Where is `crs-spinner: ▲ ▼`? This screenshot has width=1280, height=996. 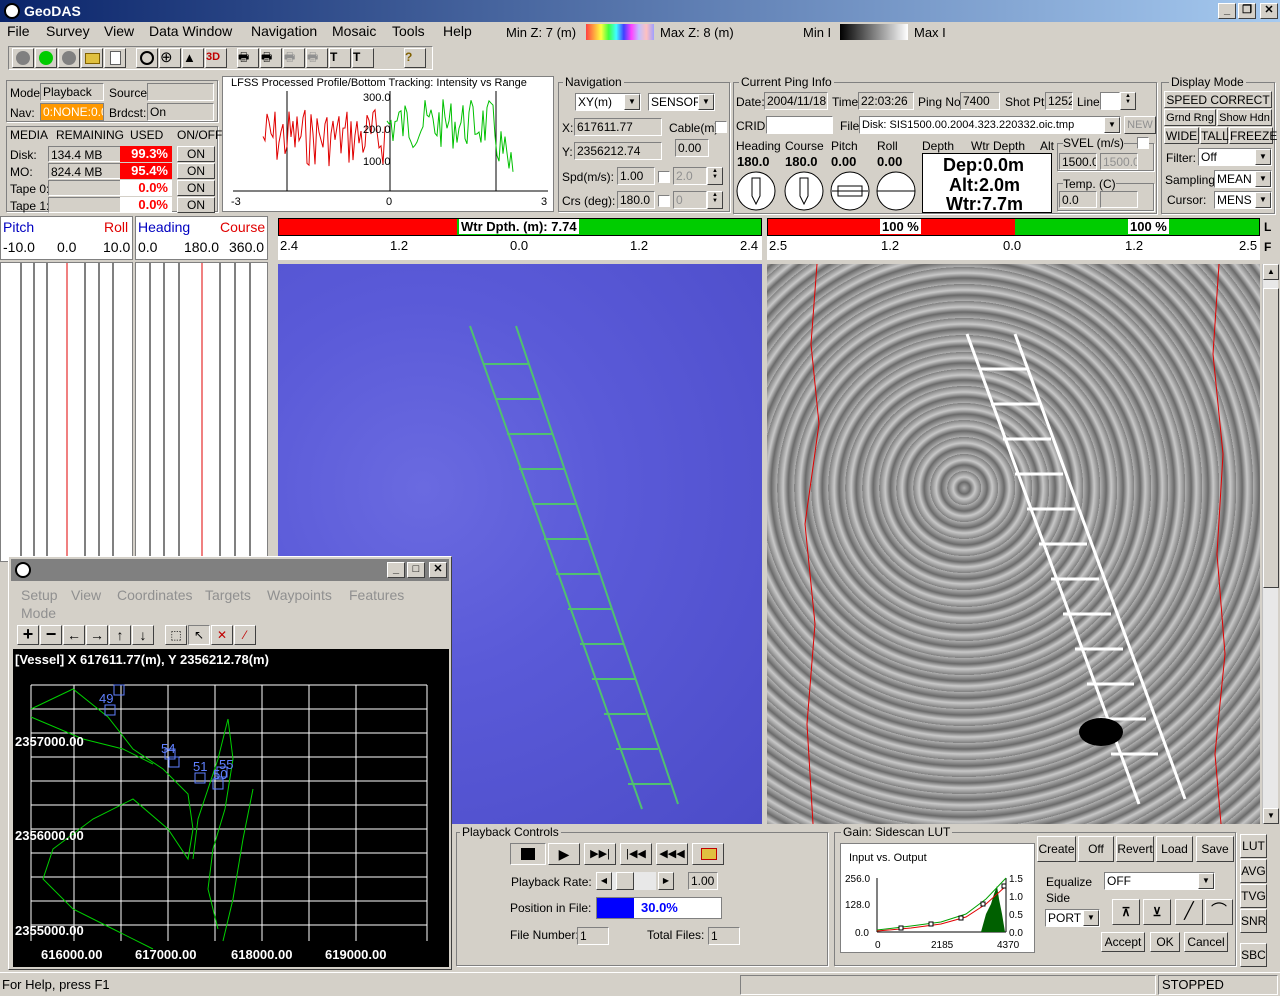
crs-spinner: ▲ ▼ is located at coordinates (715, 200).